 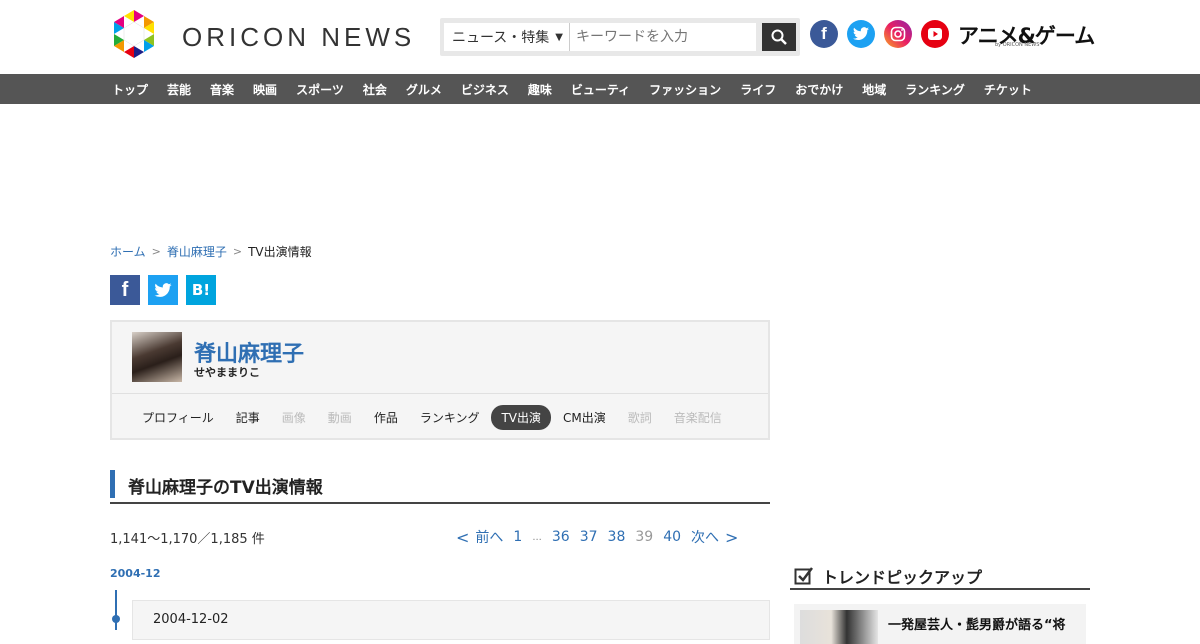 What do you see at coordinates (440, 358) in the screenshot?
I see `profile-header: 脊山麻理子 せやままりこ` at bounding box center [440, 358].